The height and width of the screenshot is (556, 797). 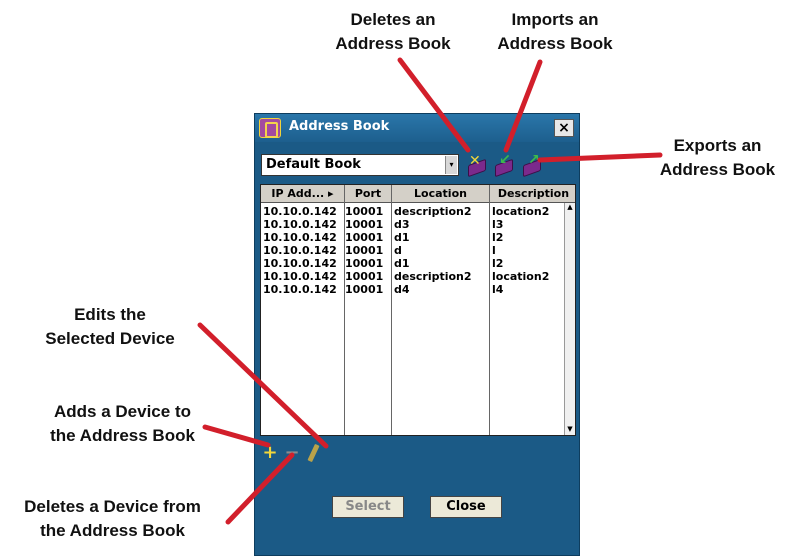 I want to click on cell-location: d3, so click(x=402, y=224).